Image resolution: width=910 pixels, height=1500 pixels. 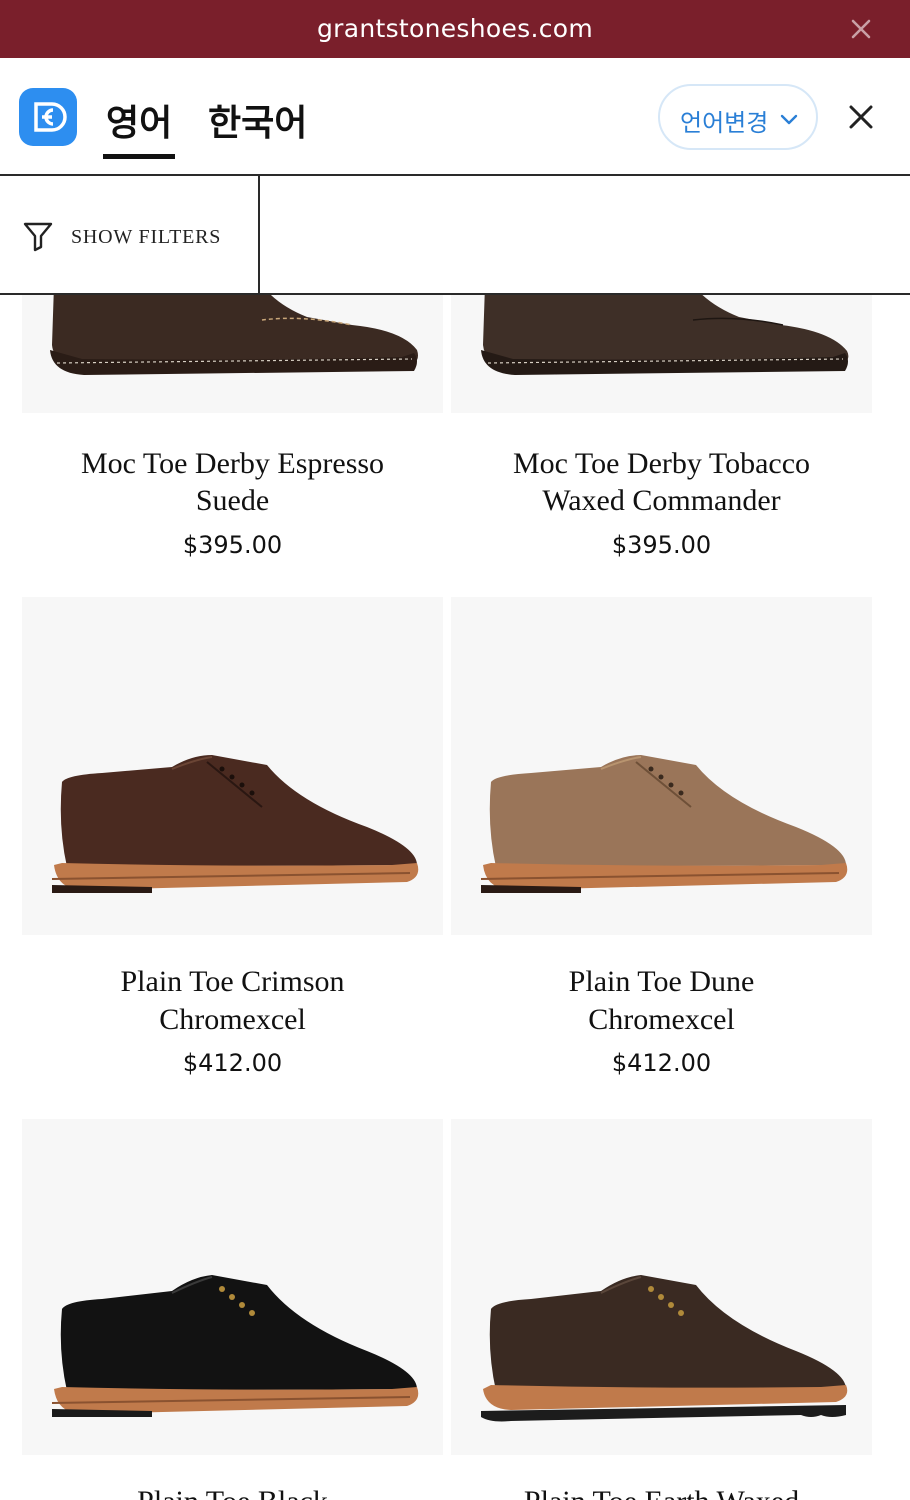 What do you see at coordinates (232, 501) in the screenshot?
I see `product-title-line2: Suede` at bounding box center [232, 501].